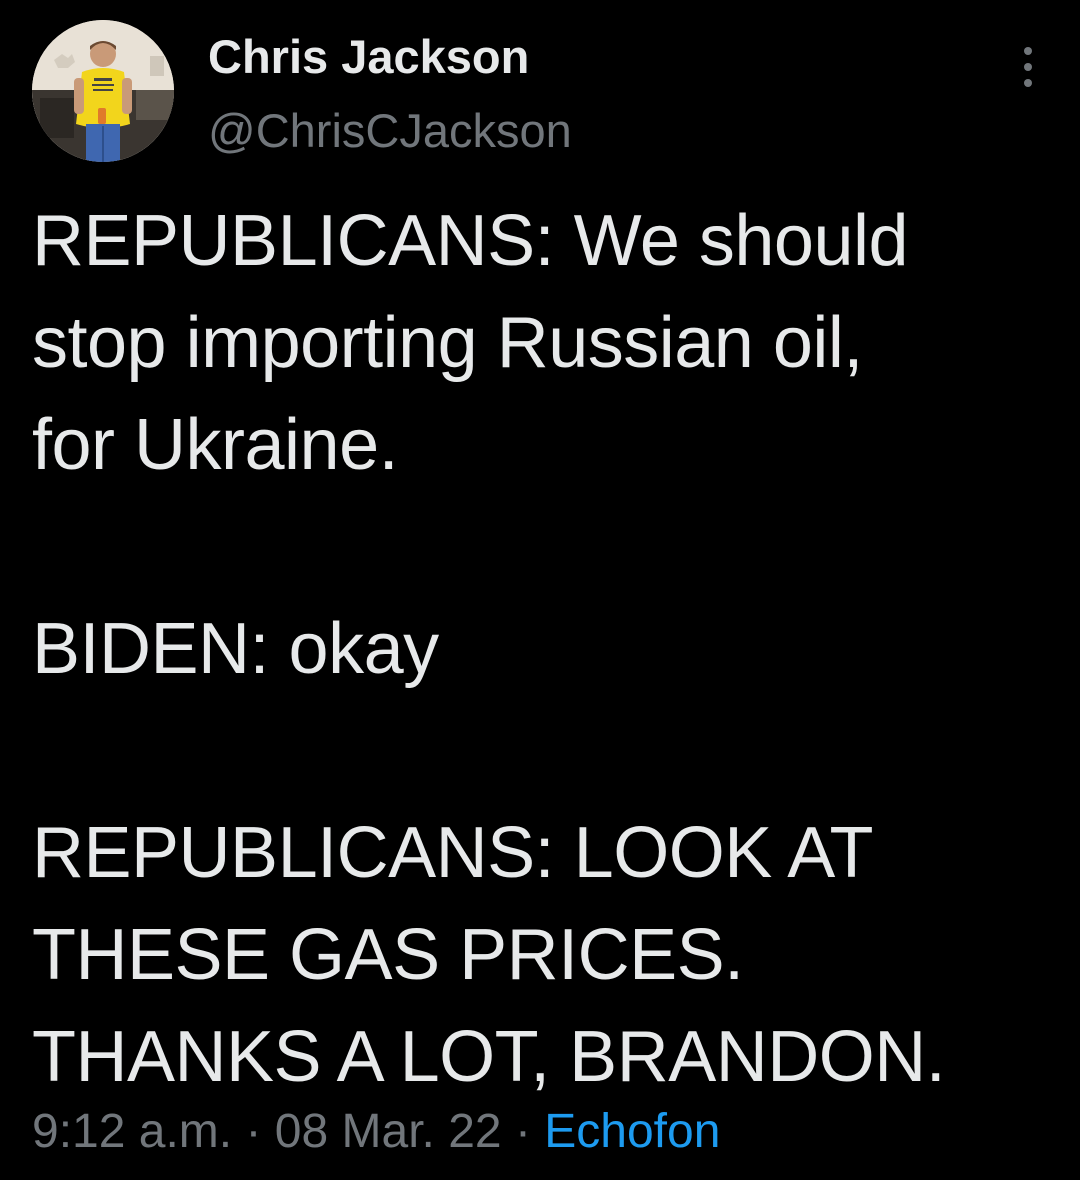 This screenshot has height=1180, width=1080. I want to click on avatar, so click(103, 91).